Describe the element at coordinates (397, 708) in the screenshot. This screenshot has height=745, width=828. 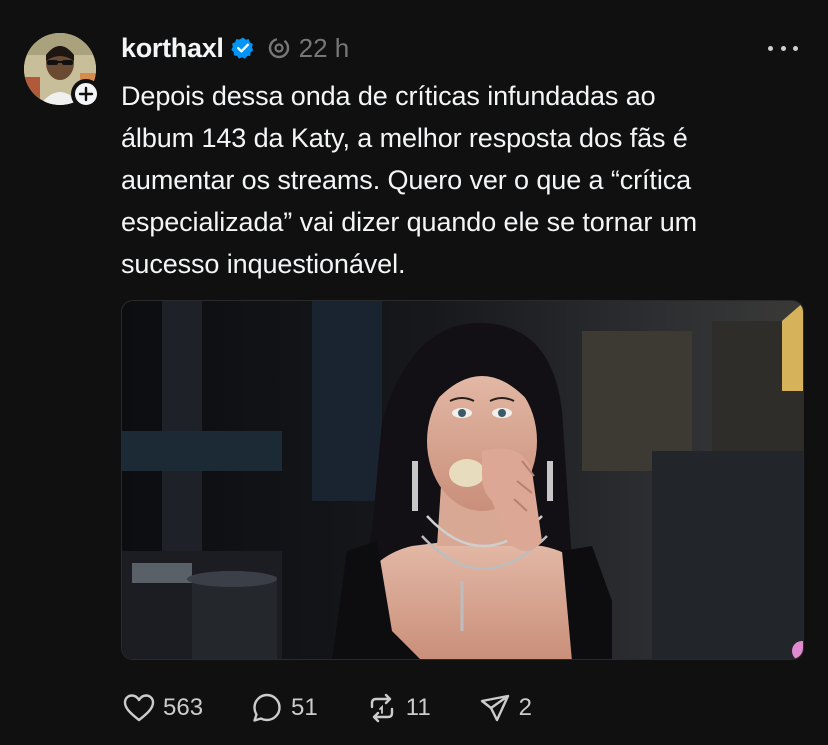
I see `repost-button: 11` at that location.